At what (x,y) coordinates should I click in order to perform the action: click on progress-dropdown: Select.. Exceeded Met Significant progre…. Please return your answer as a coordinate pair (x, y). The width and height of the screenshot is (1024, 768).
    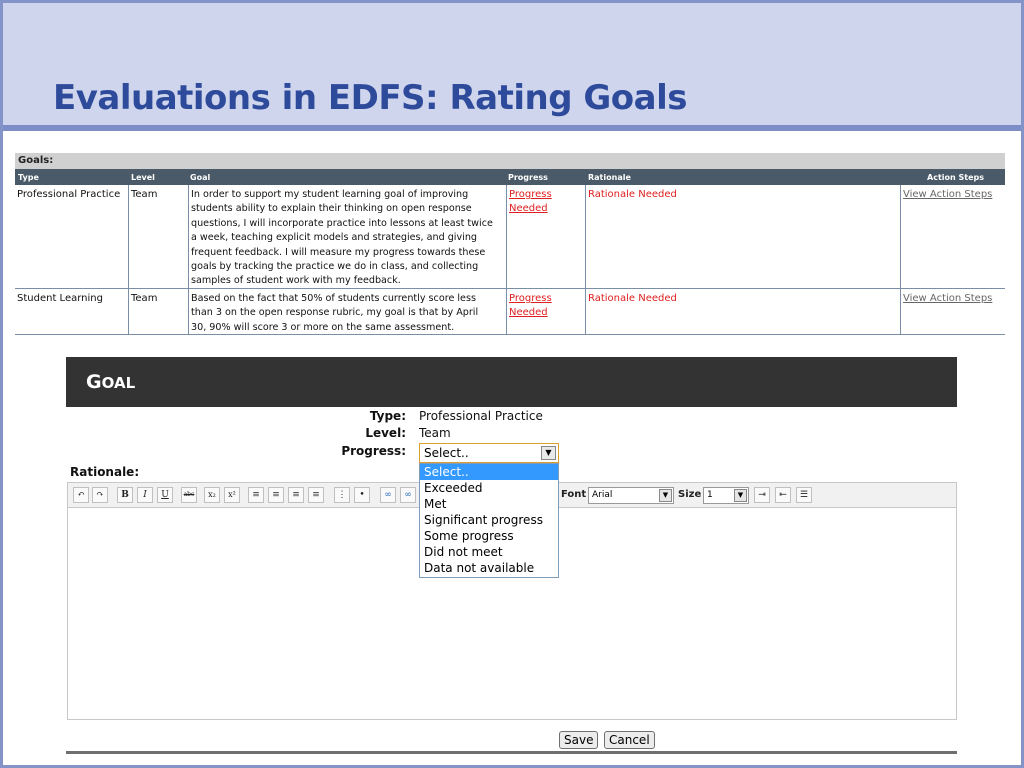
    Looking at the image, I should click on (489, 520).